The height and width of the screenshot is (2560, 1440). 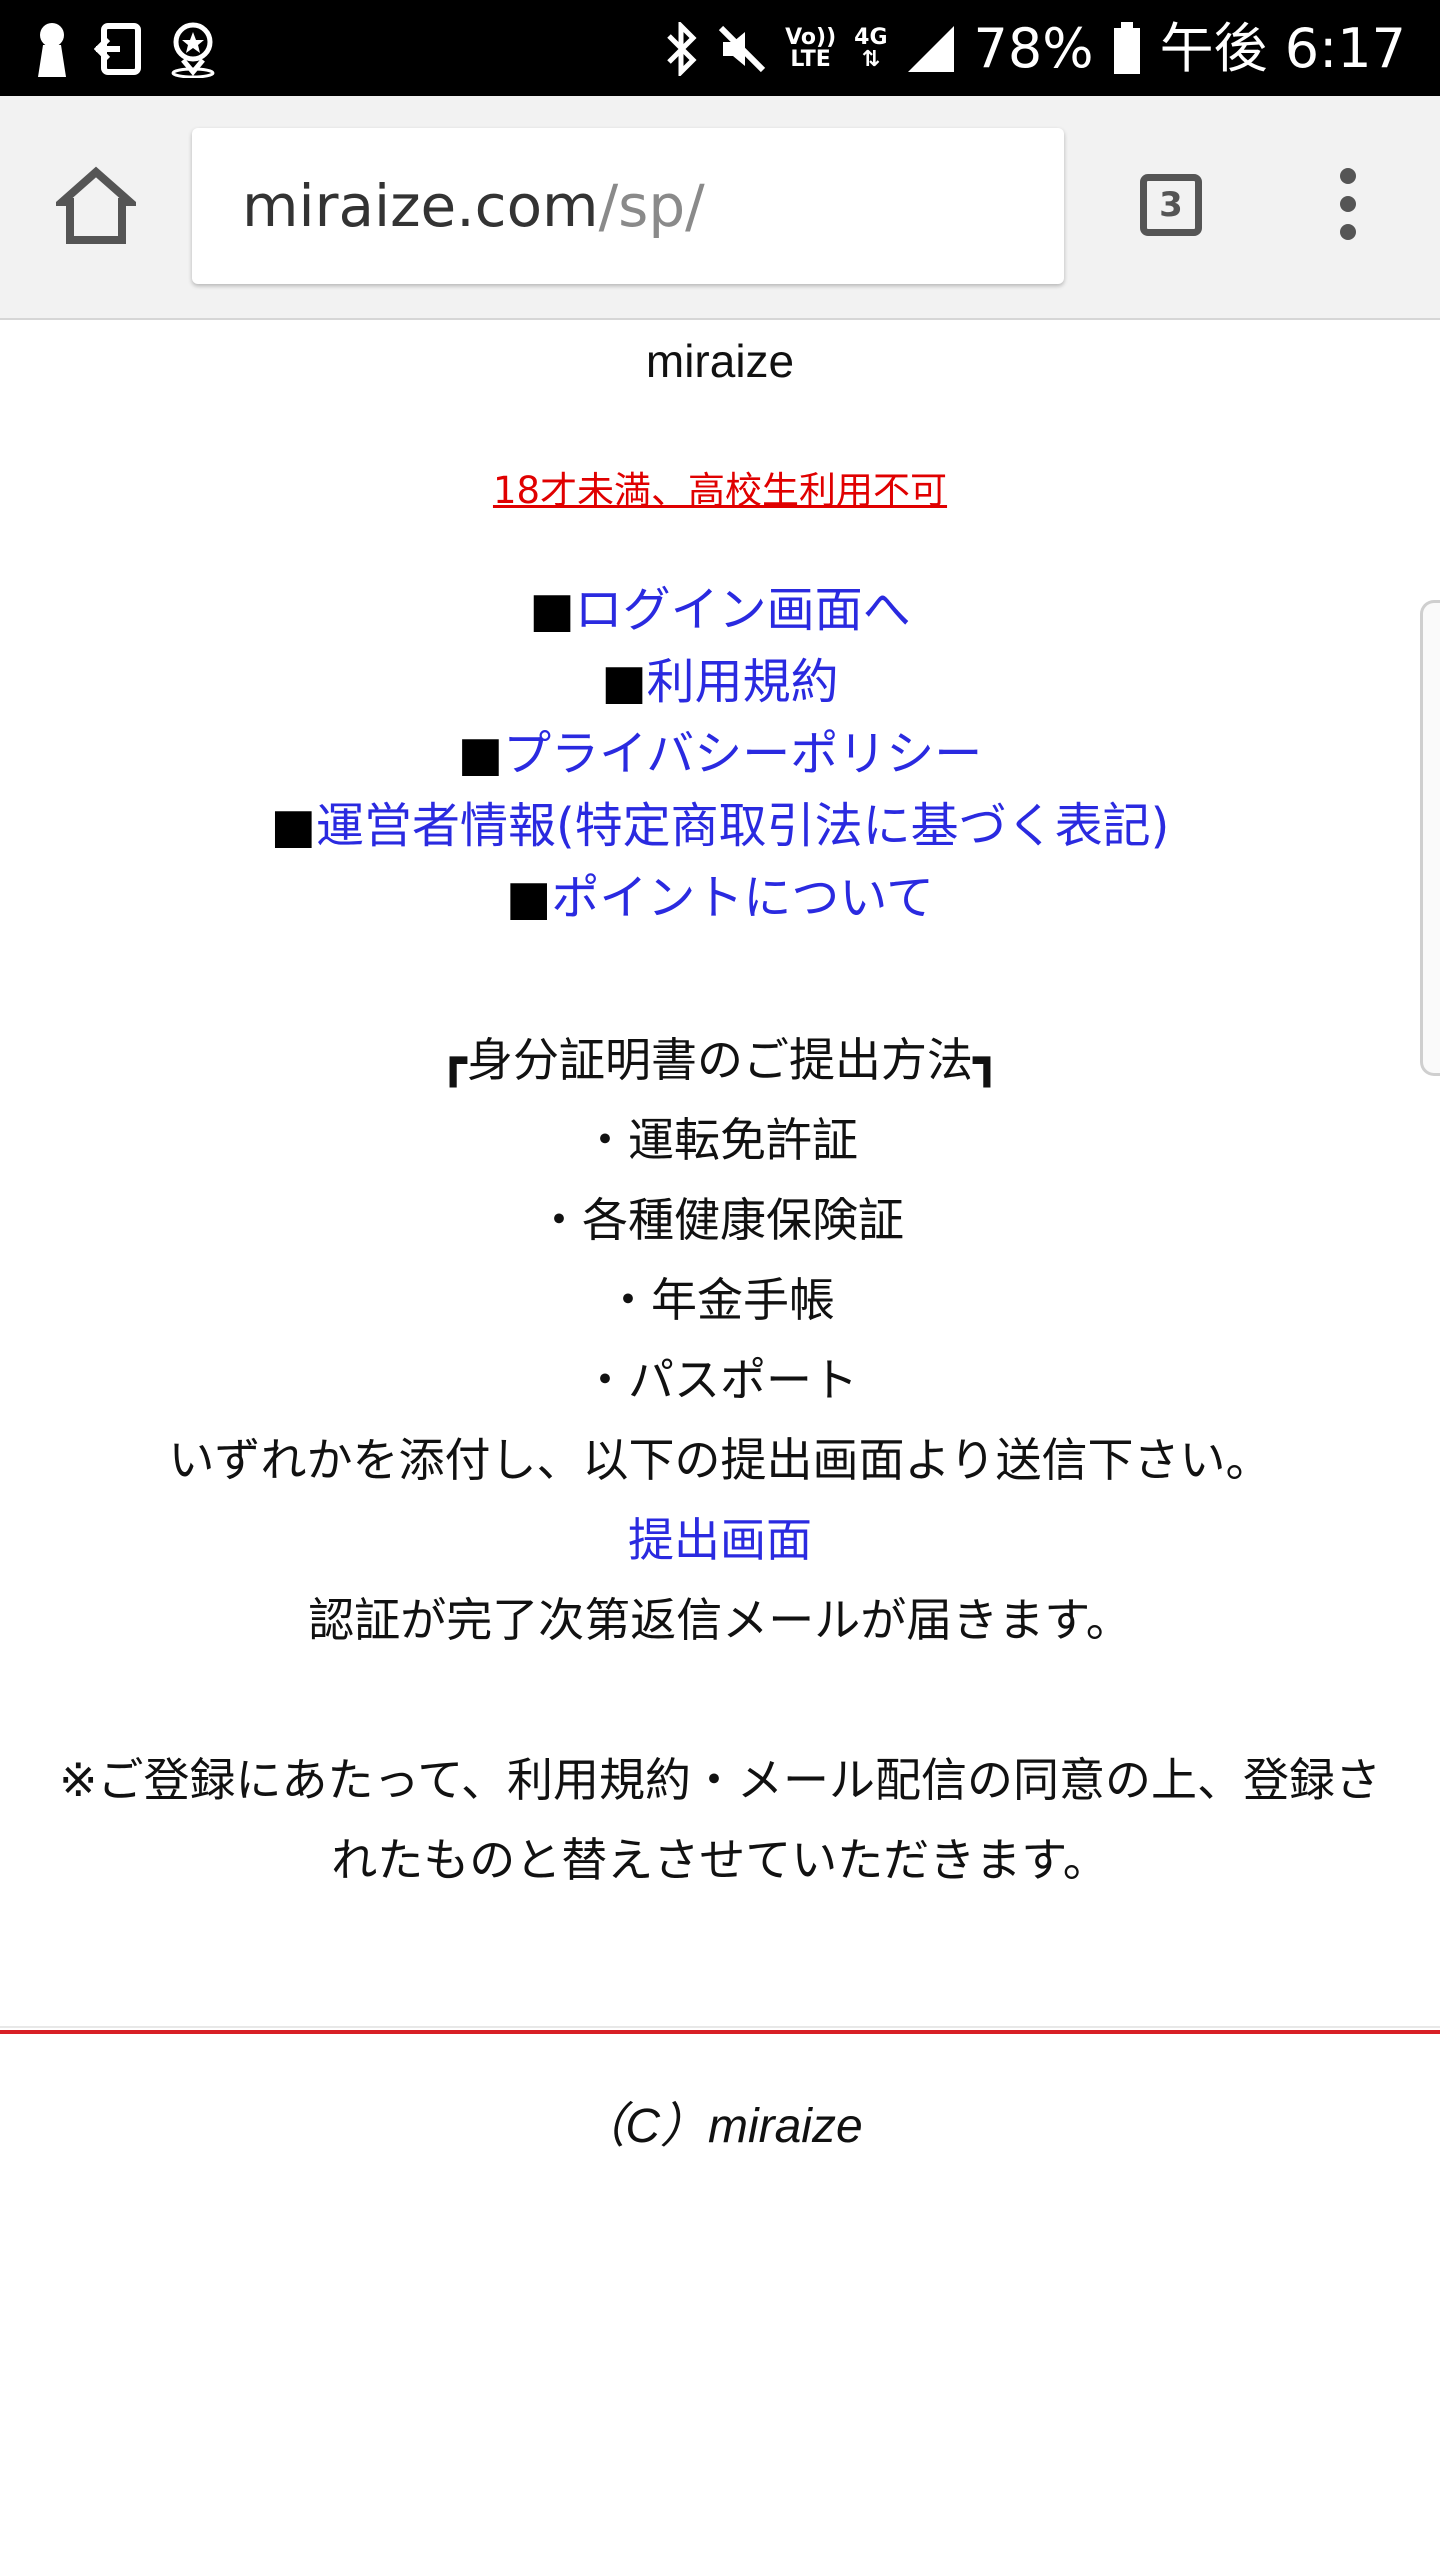 I want to click on net-label: 4G, so click(x=871, y=37).